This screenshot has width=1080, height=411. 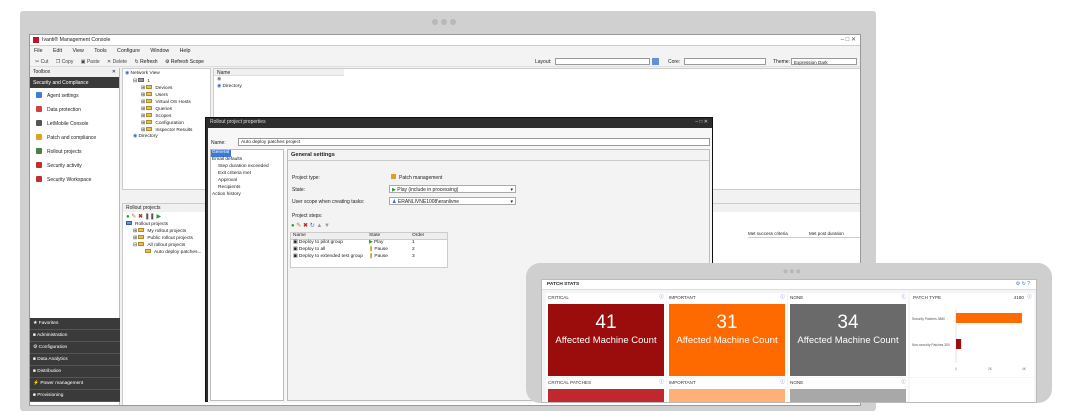 I want to click on list-item: ◉ Directory, so click(x=537, y=87).